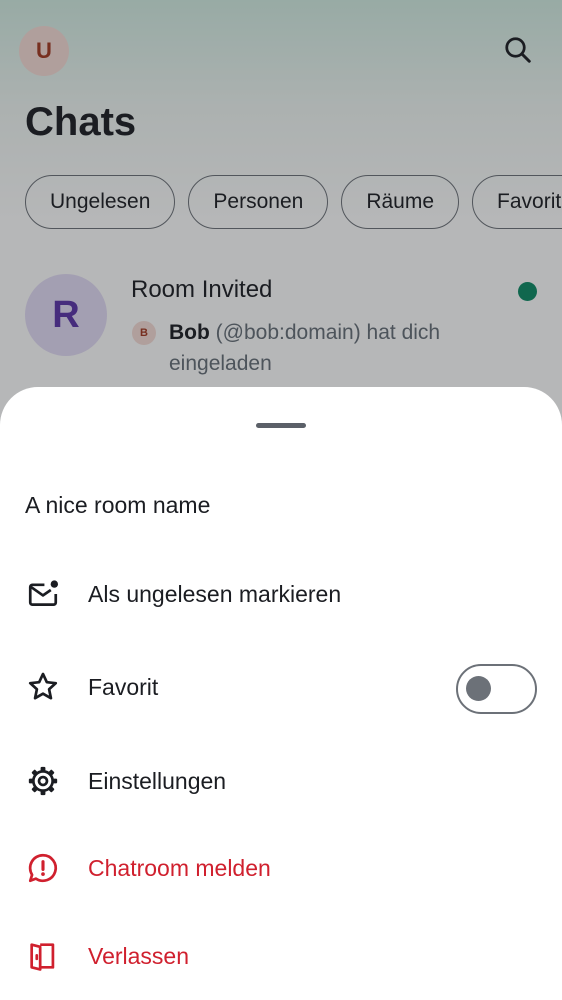 The image size is (562, 1000). Describe the element at coordinates (43, 868) in the screenshot. I see `report-icon` at that location.